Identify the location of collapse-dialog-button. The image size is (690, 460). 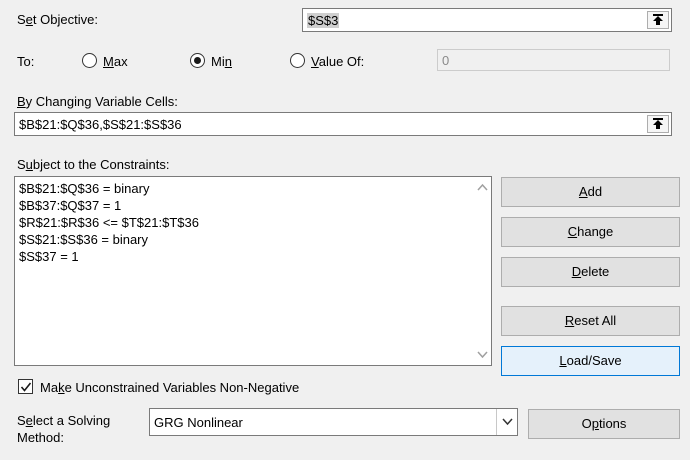
(658, 20).